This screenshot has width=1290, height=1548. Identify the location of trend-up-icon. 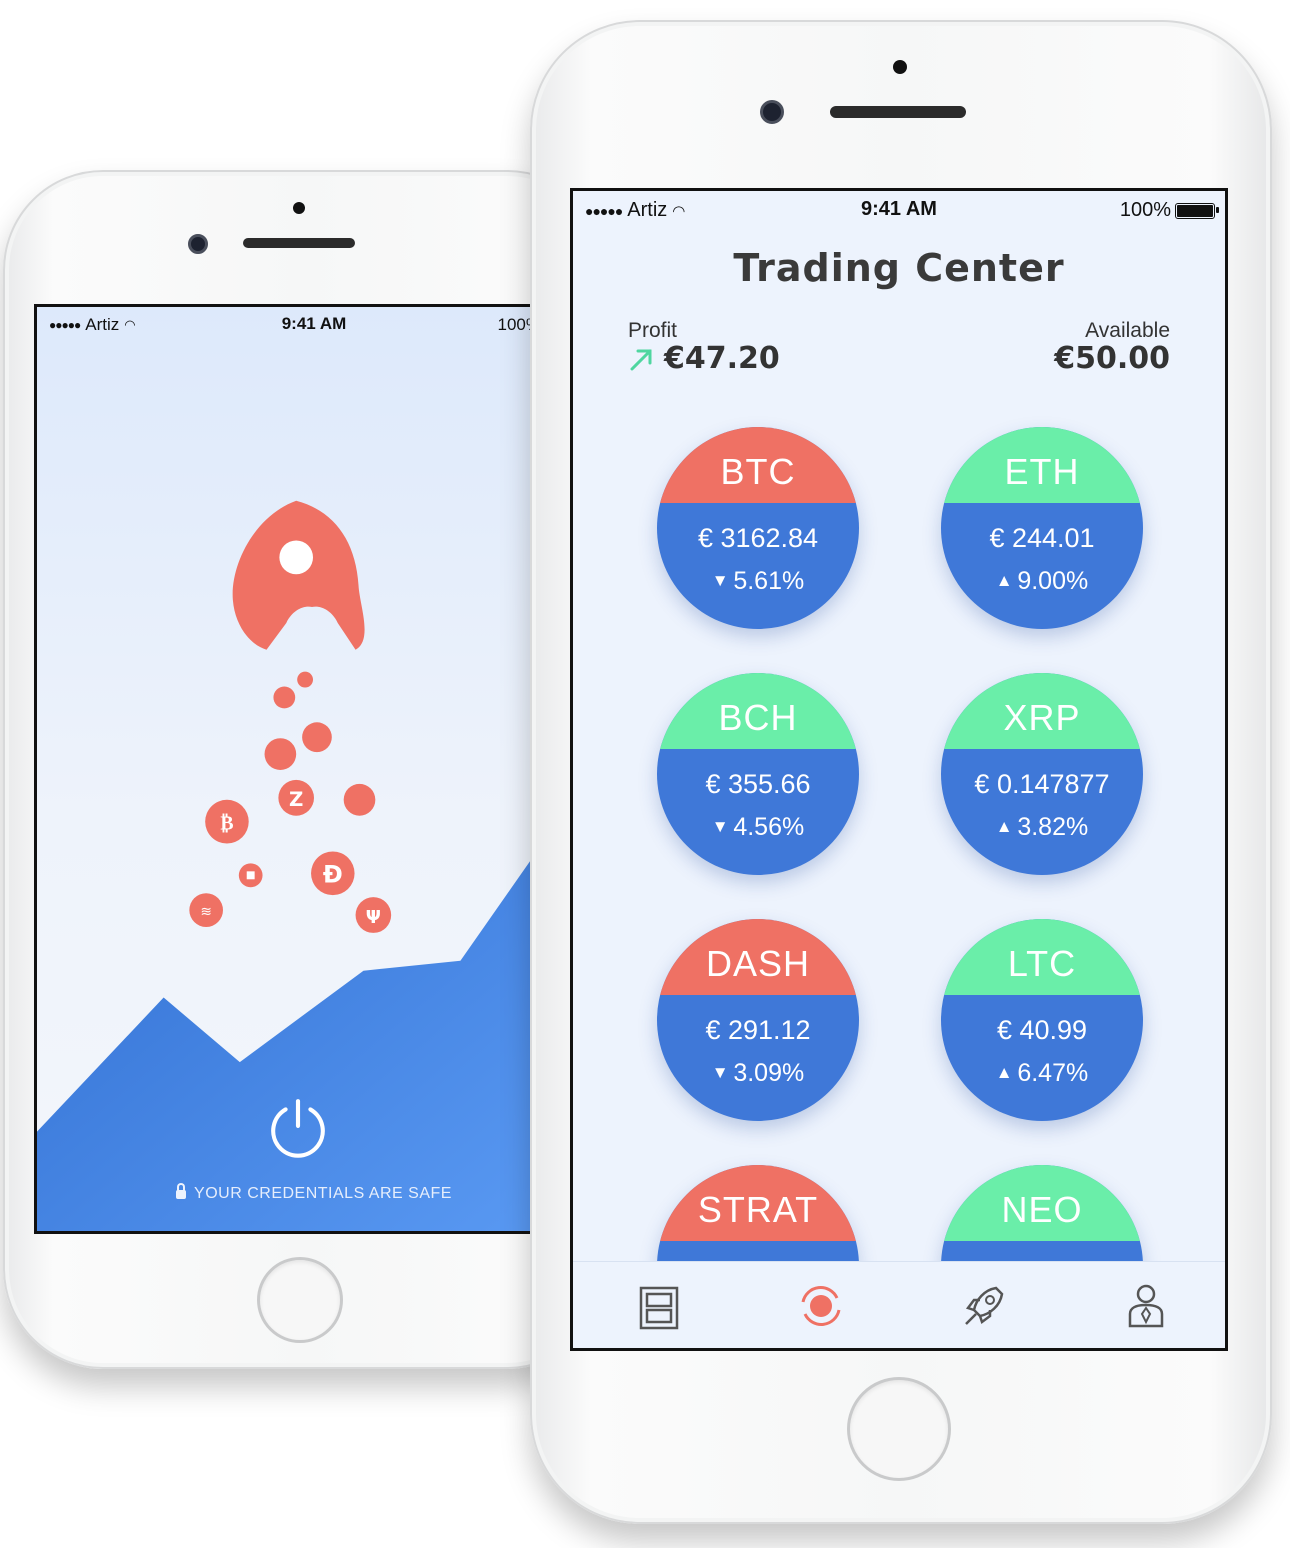
(641, 359).